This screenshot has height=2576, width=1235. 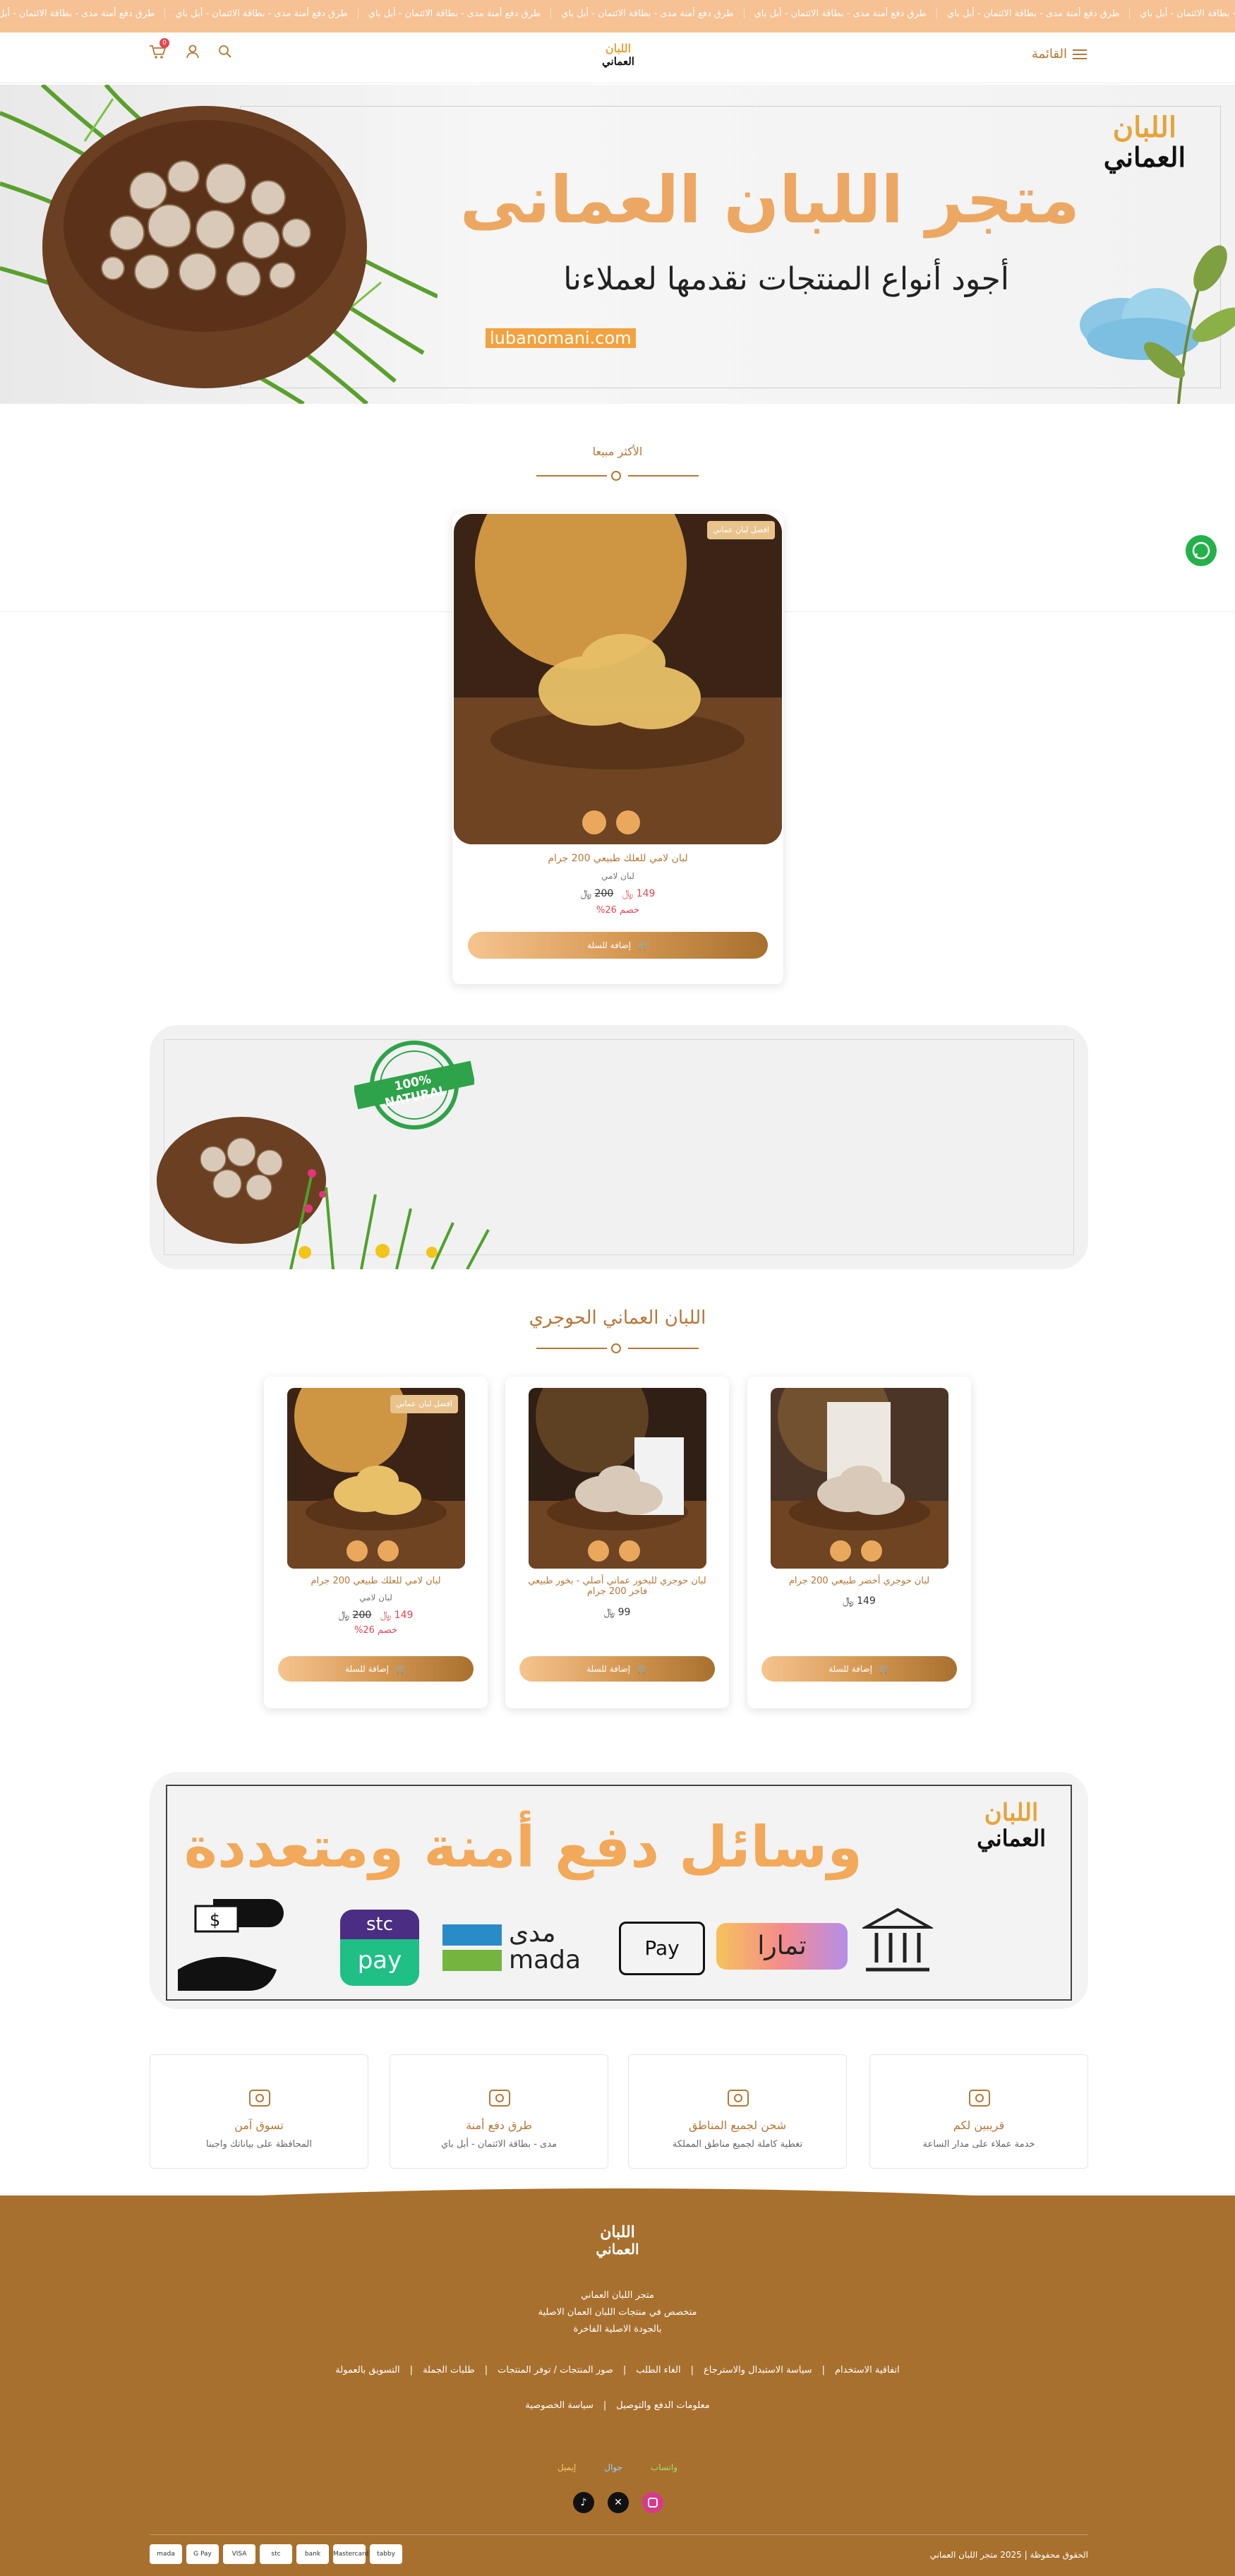 I want to click on hojari-title: اللبان العماني الحوجري, so click(x=617, y=1318).